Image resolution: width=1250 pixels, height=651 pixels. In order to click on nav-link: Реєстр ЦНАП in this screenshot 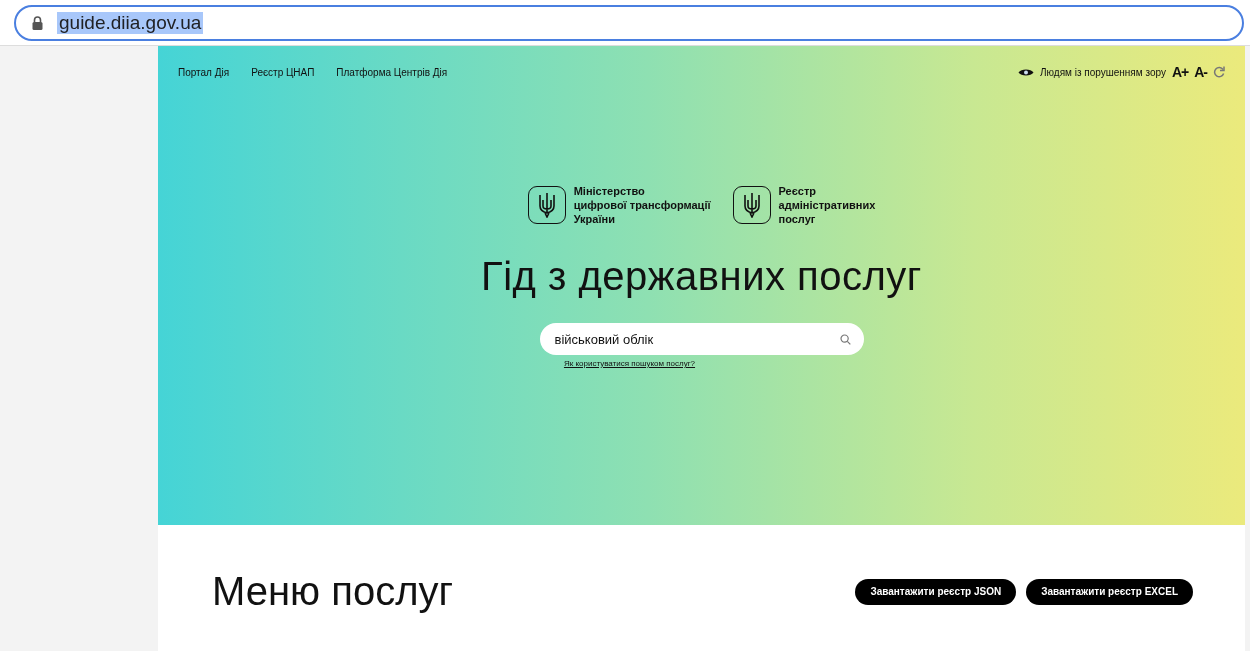, I will do `click(283, 72)`.